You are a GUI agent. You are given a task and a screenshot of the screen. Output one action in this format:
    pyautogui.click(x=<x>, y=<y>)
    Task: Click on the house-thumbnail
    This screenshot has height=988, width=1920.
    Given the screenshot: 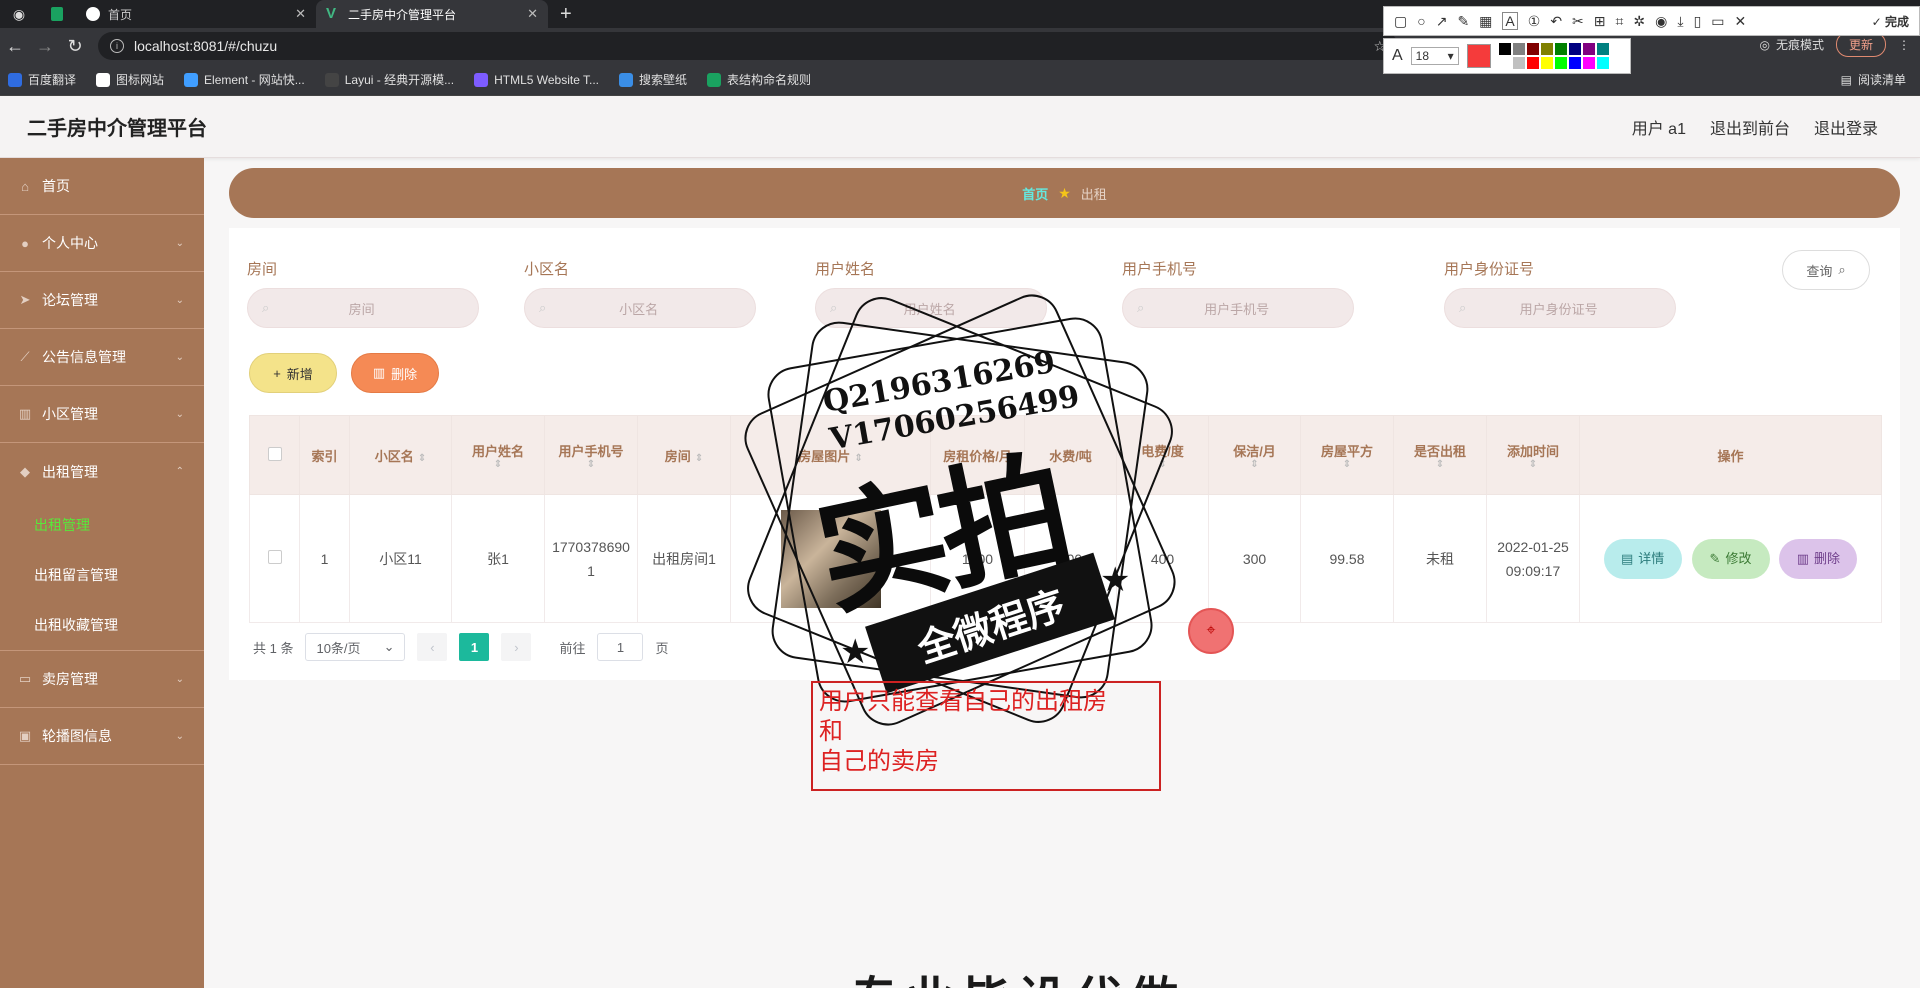 What is the action you would take?
    pyautogui.click(x=830, y=558)
    